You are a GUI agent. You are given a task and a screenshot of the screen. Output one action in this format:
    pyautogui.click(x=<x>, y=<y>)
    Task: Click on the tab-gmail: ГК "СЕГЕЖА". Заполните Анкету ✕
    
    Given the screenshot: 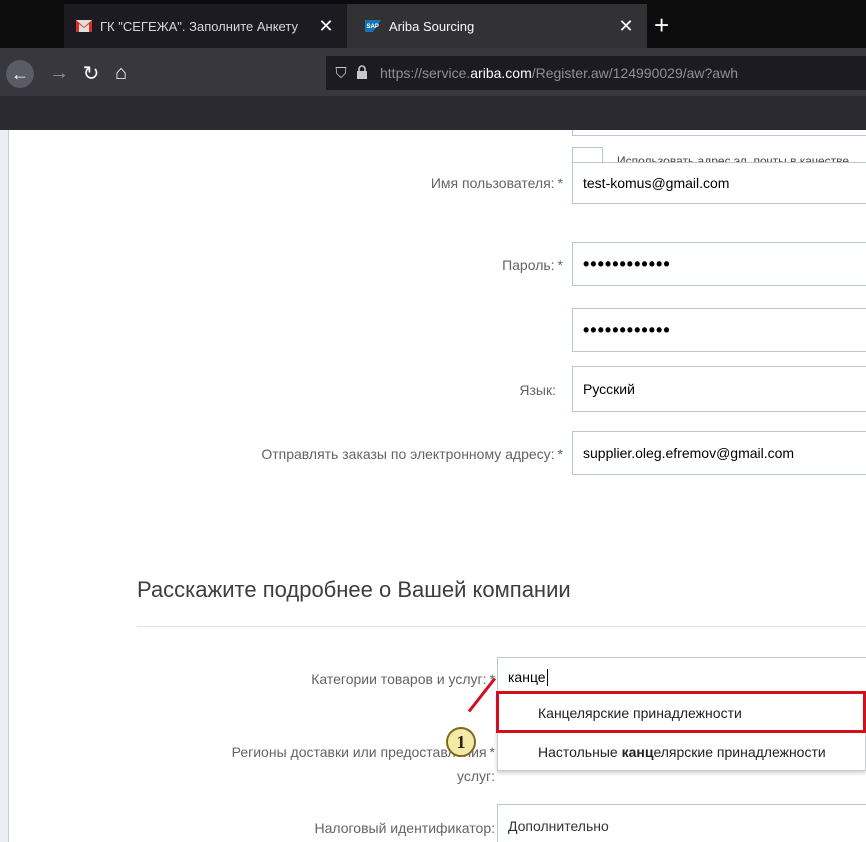 What is the action you would take?
    pyautogui.click(x=205, y=26)
    